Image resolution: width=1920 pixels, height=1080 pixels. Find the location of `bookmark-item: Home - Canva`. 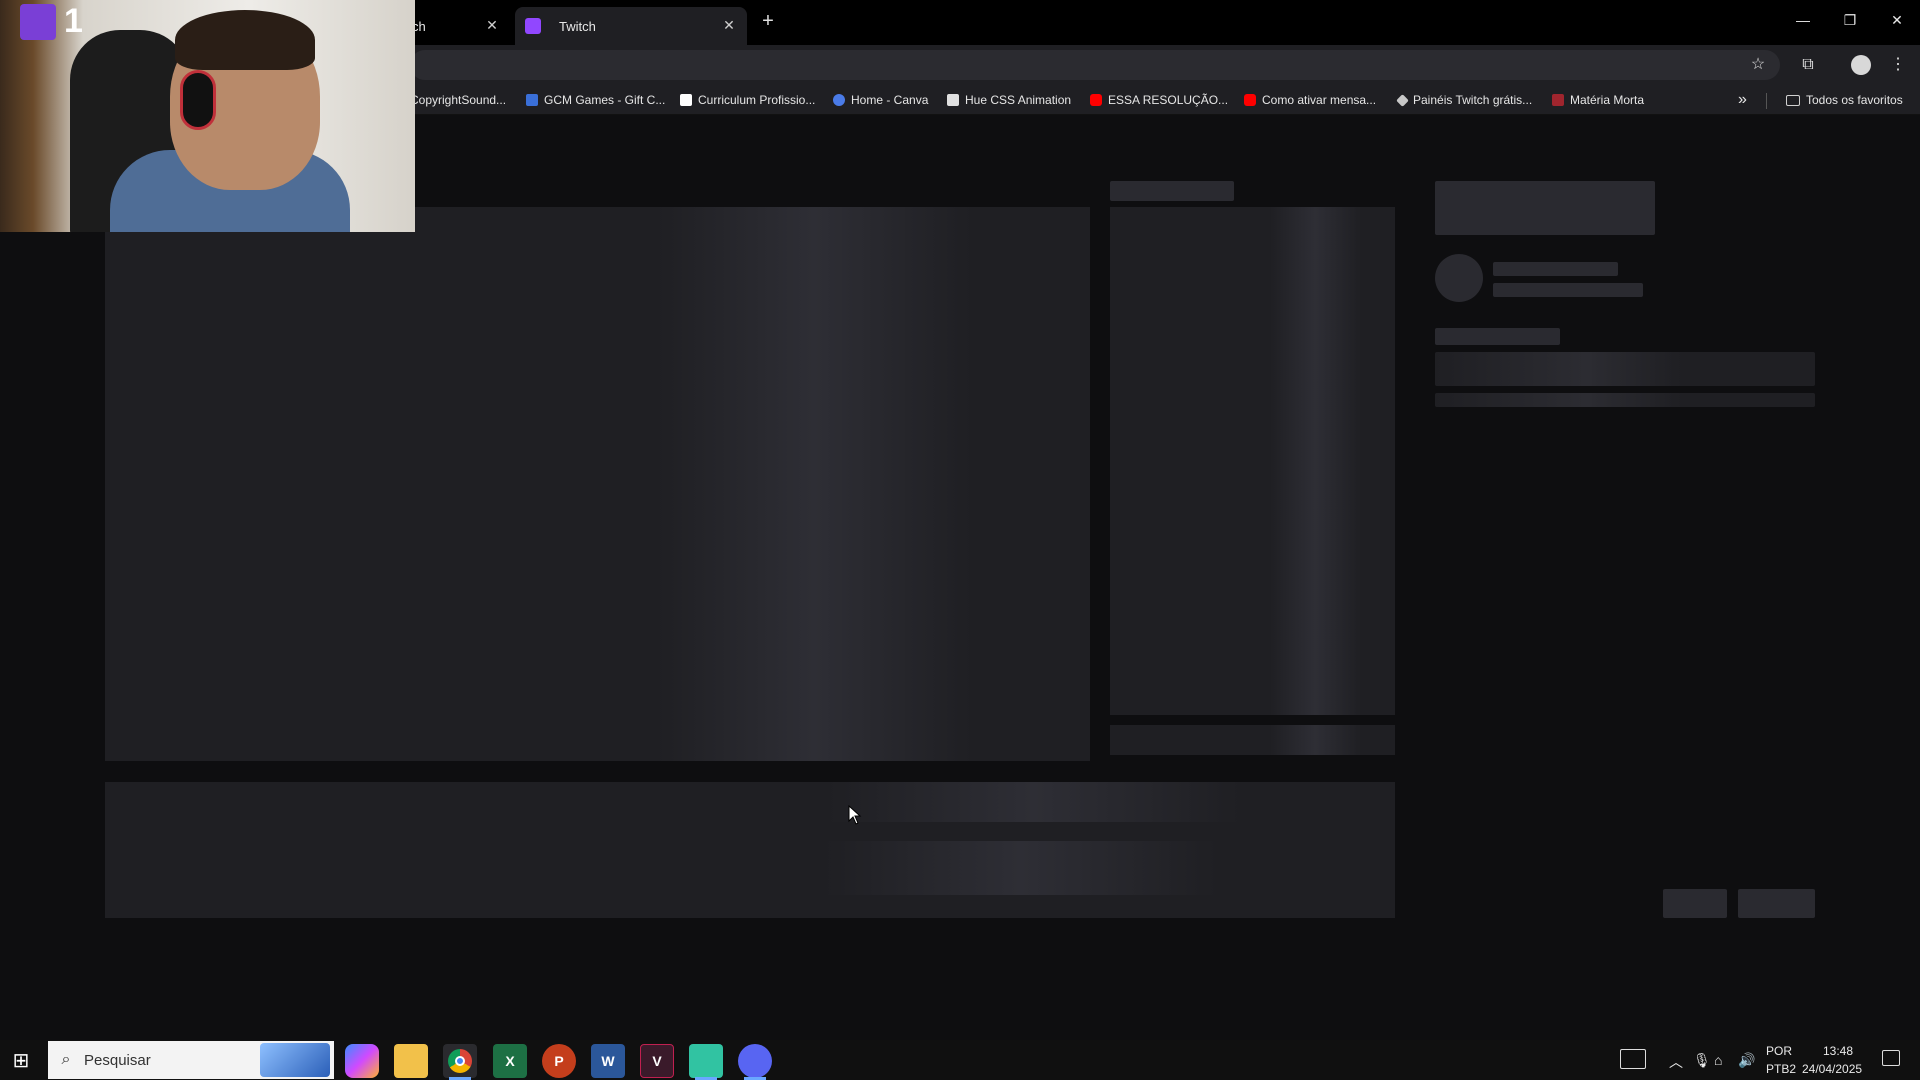

bookmark-item: Home - Canva is located at coordinates (880, 100).